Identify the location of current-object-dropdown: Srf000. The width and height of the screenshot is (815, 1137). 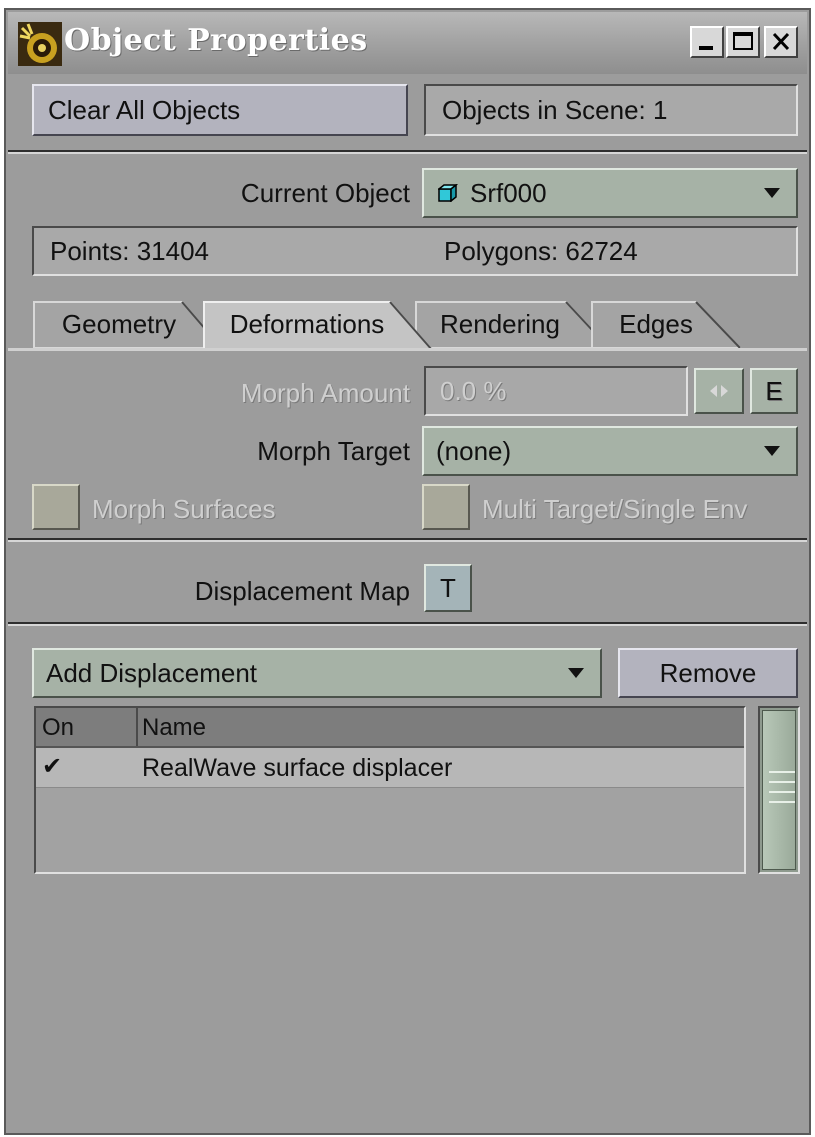
(610, 193).